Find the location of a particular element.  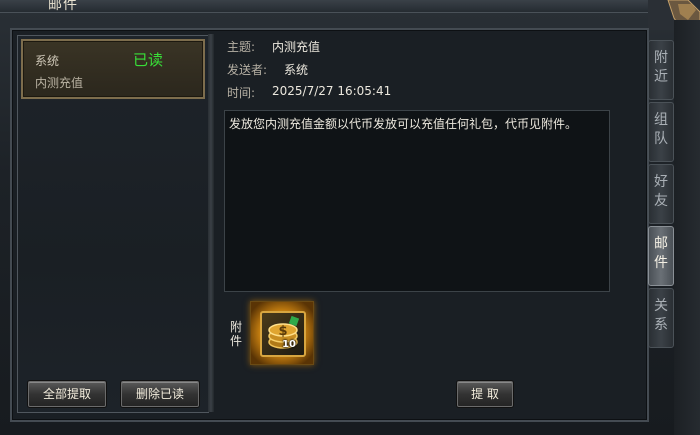

subject-label: 主题: is located at coordinates (241, 47).